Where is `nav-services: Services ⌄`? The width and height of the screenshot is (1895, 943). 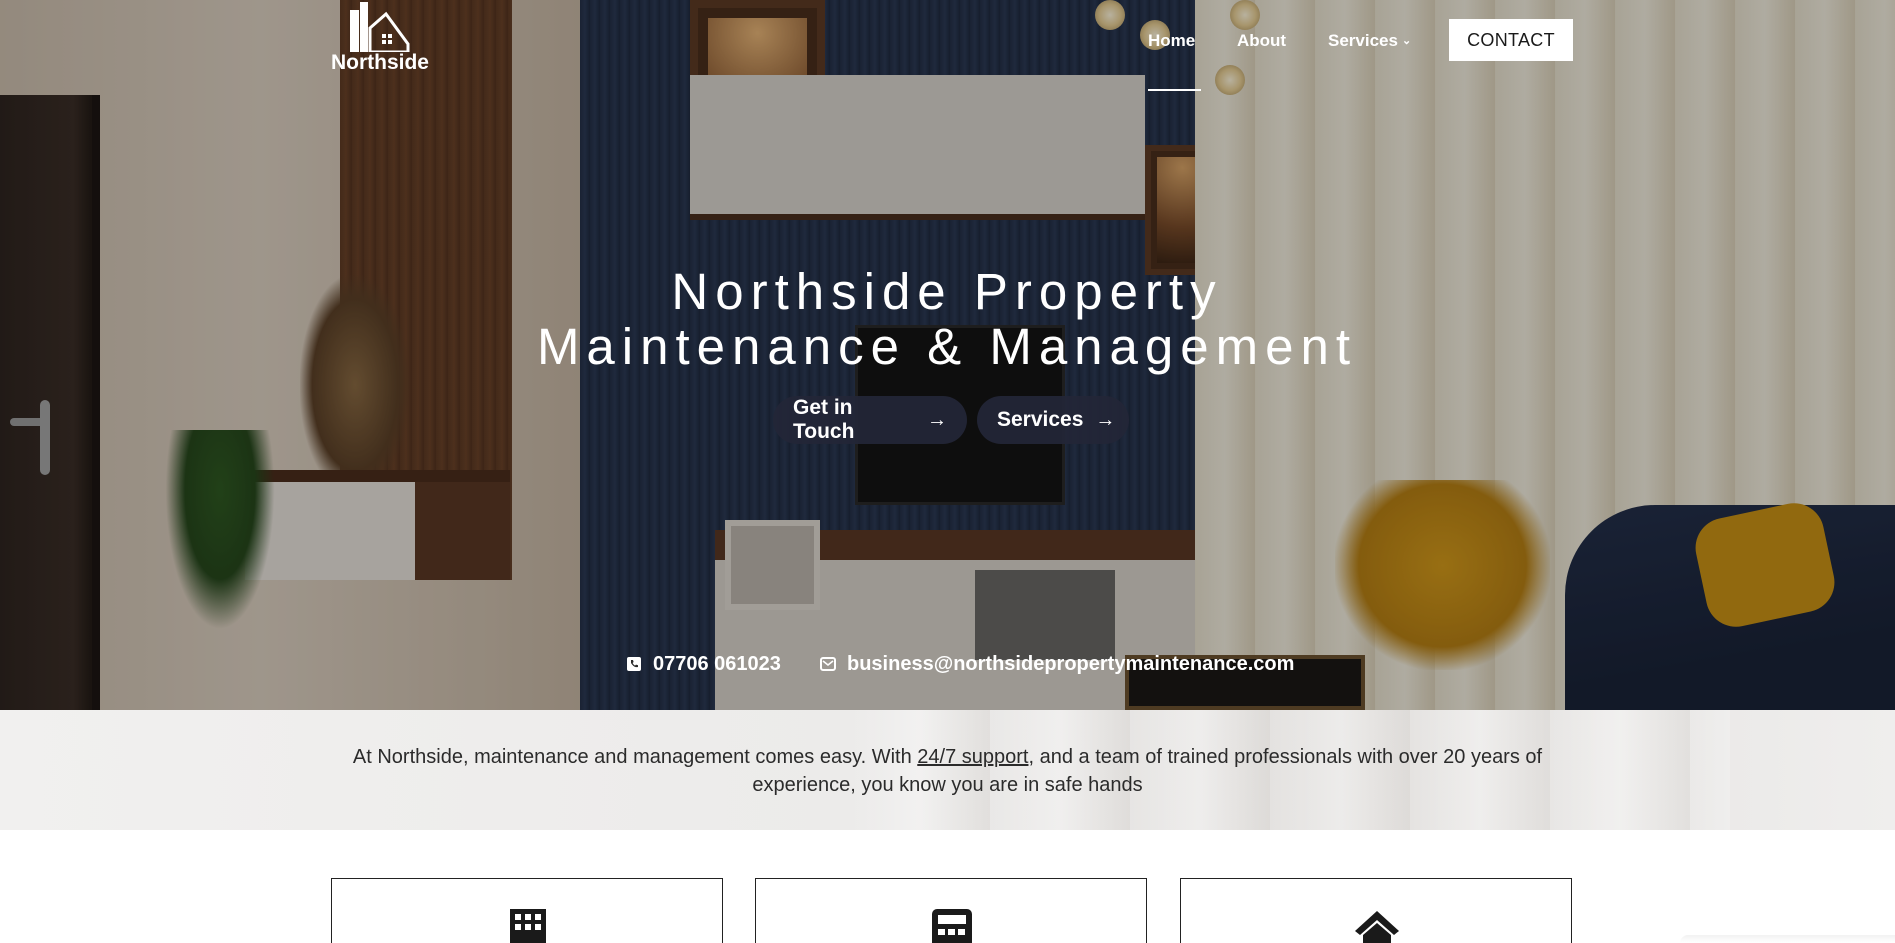
nav-services: Services ⌄ is located at coordinates (1369, 41).